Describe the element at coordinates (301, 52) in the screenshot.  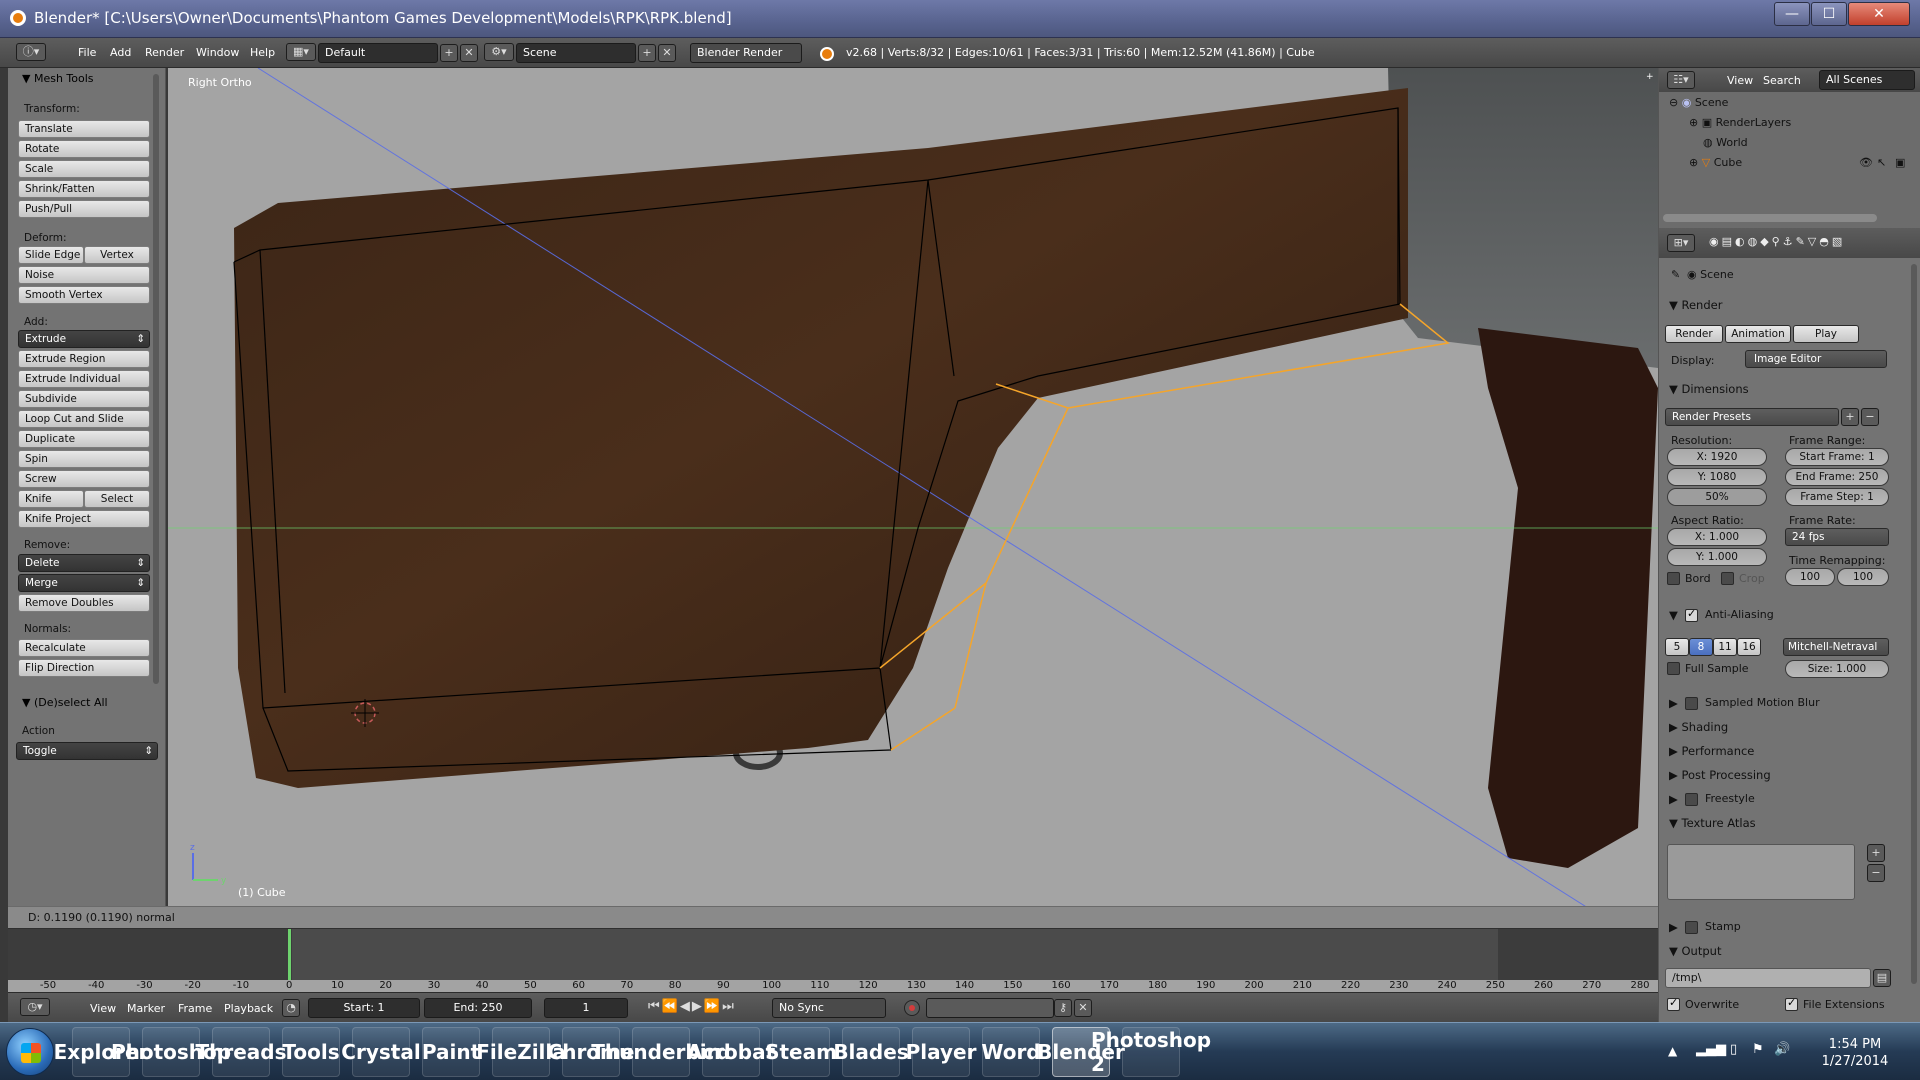
I see `screen-layout-icon: ▦▾` at that location.